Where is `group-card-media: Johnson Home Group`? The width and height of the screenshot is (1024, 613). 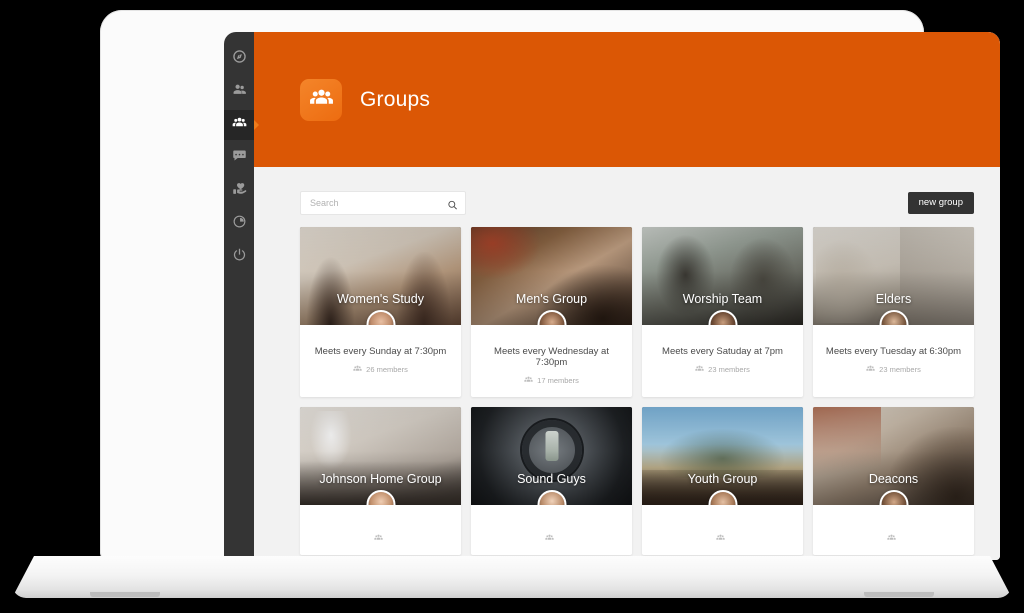
group-card-media: Johnson Home Group is located at coordinates (380, 456).